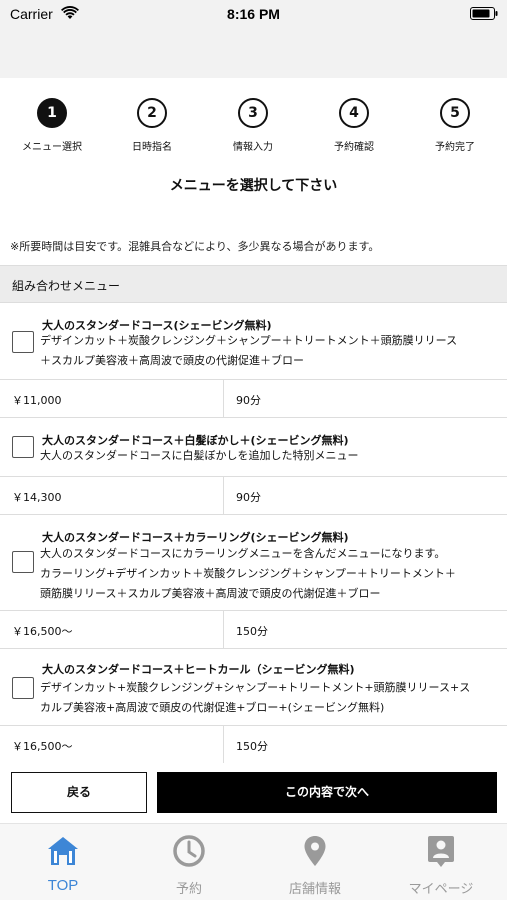  I want to click on menu-description-line: デザインカット+炭酸クレンジング+シャンプー+トリートメント+頭筋膜リリース+ス, so click(255, 687).